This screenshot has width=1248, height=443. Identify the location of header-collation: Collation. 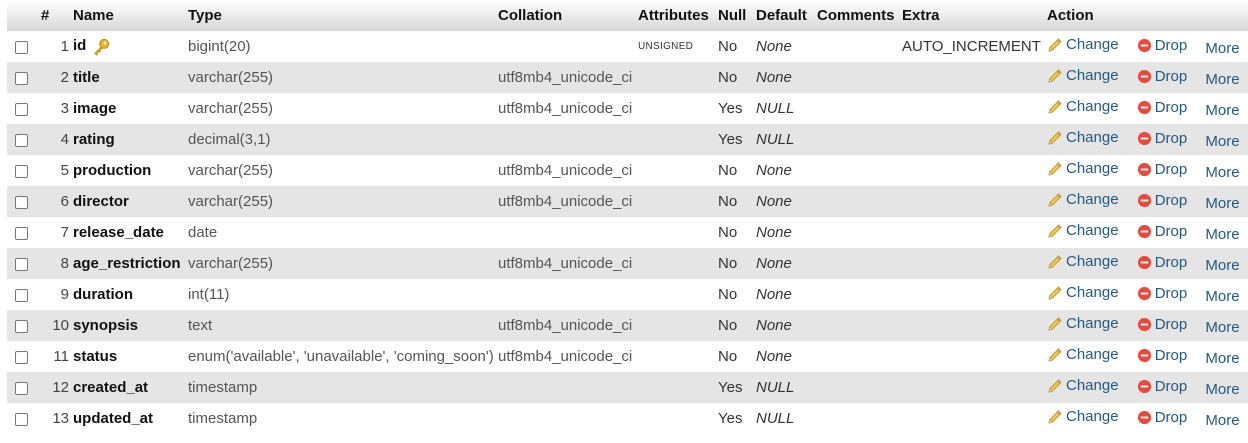
(564, 15).